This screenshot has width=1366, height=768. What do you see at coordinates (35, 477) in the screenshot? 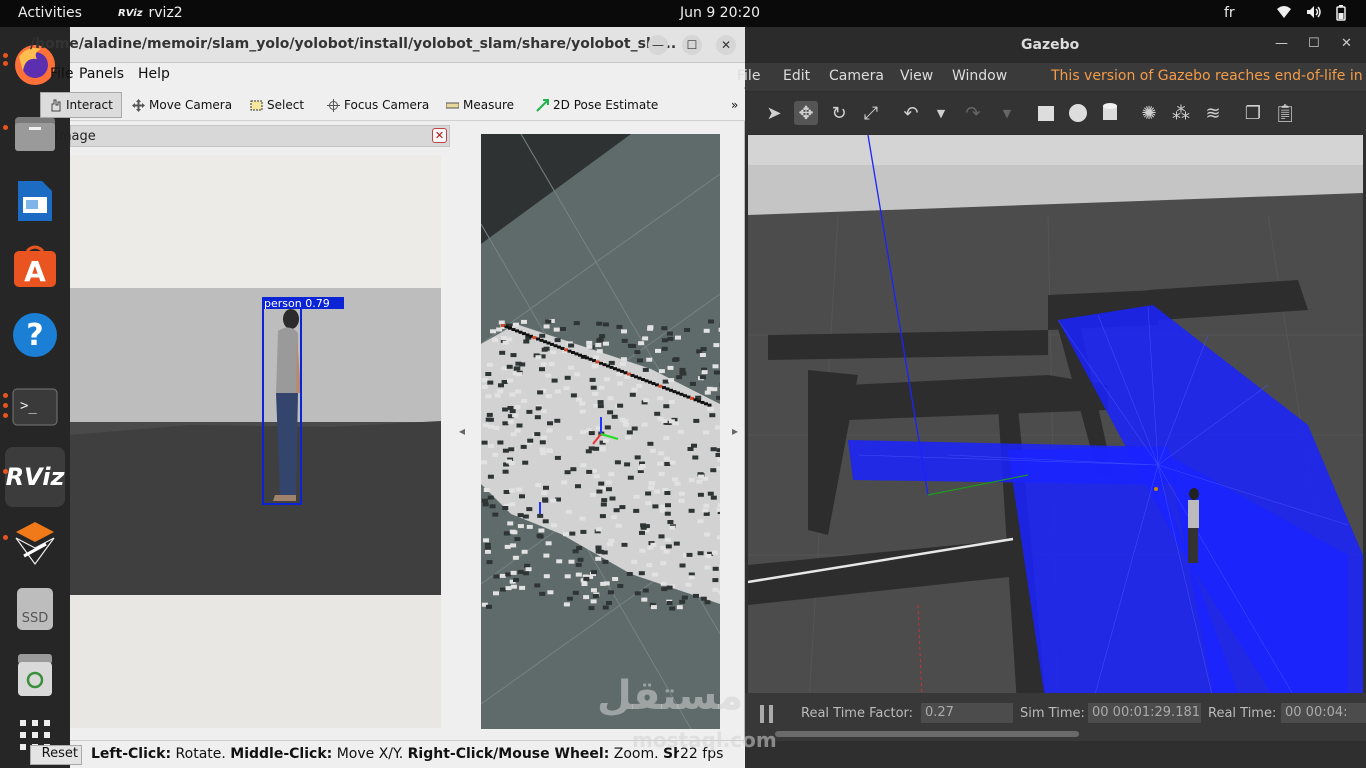
I see `rviz-icon: RViz` at bounding box center [35, 477].